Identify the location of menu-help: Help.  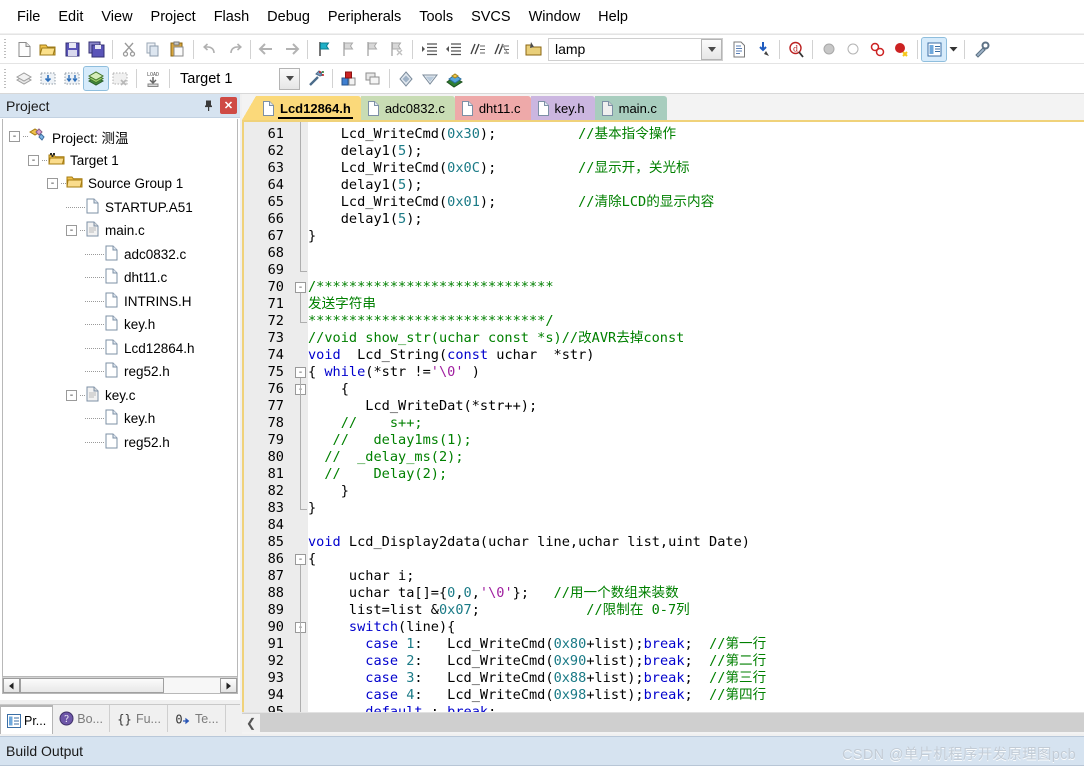
(613, 17).